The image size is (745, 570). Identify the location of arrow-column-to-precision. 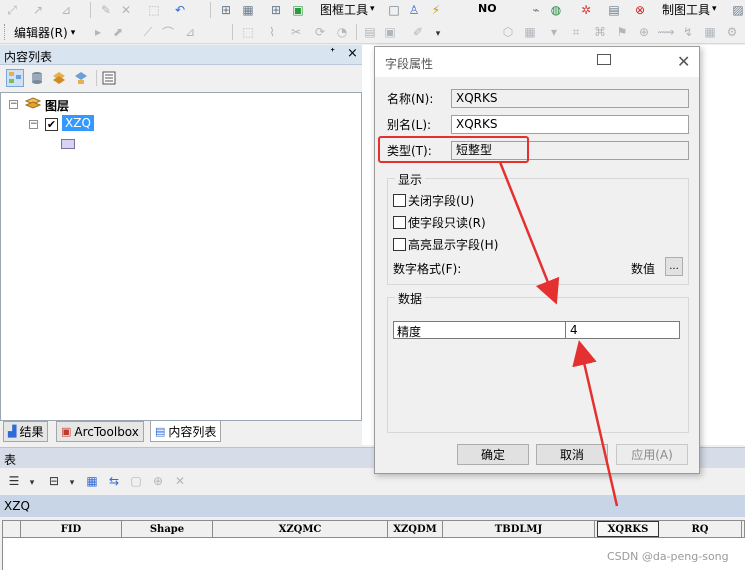
(595, 423).